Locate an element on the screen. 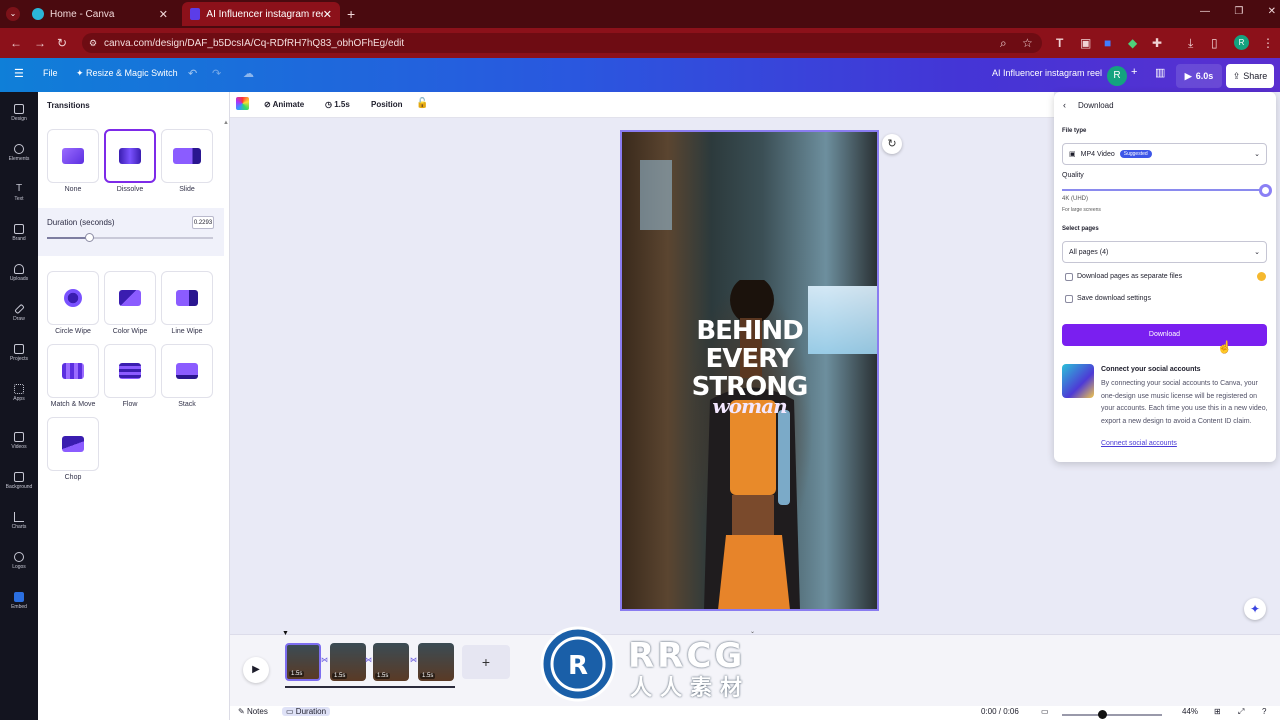 The height and width of the screenshot is (720, 1280). extensions-puzzle-icon: ✚ is located at coordinates (1157, 43).